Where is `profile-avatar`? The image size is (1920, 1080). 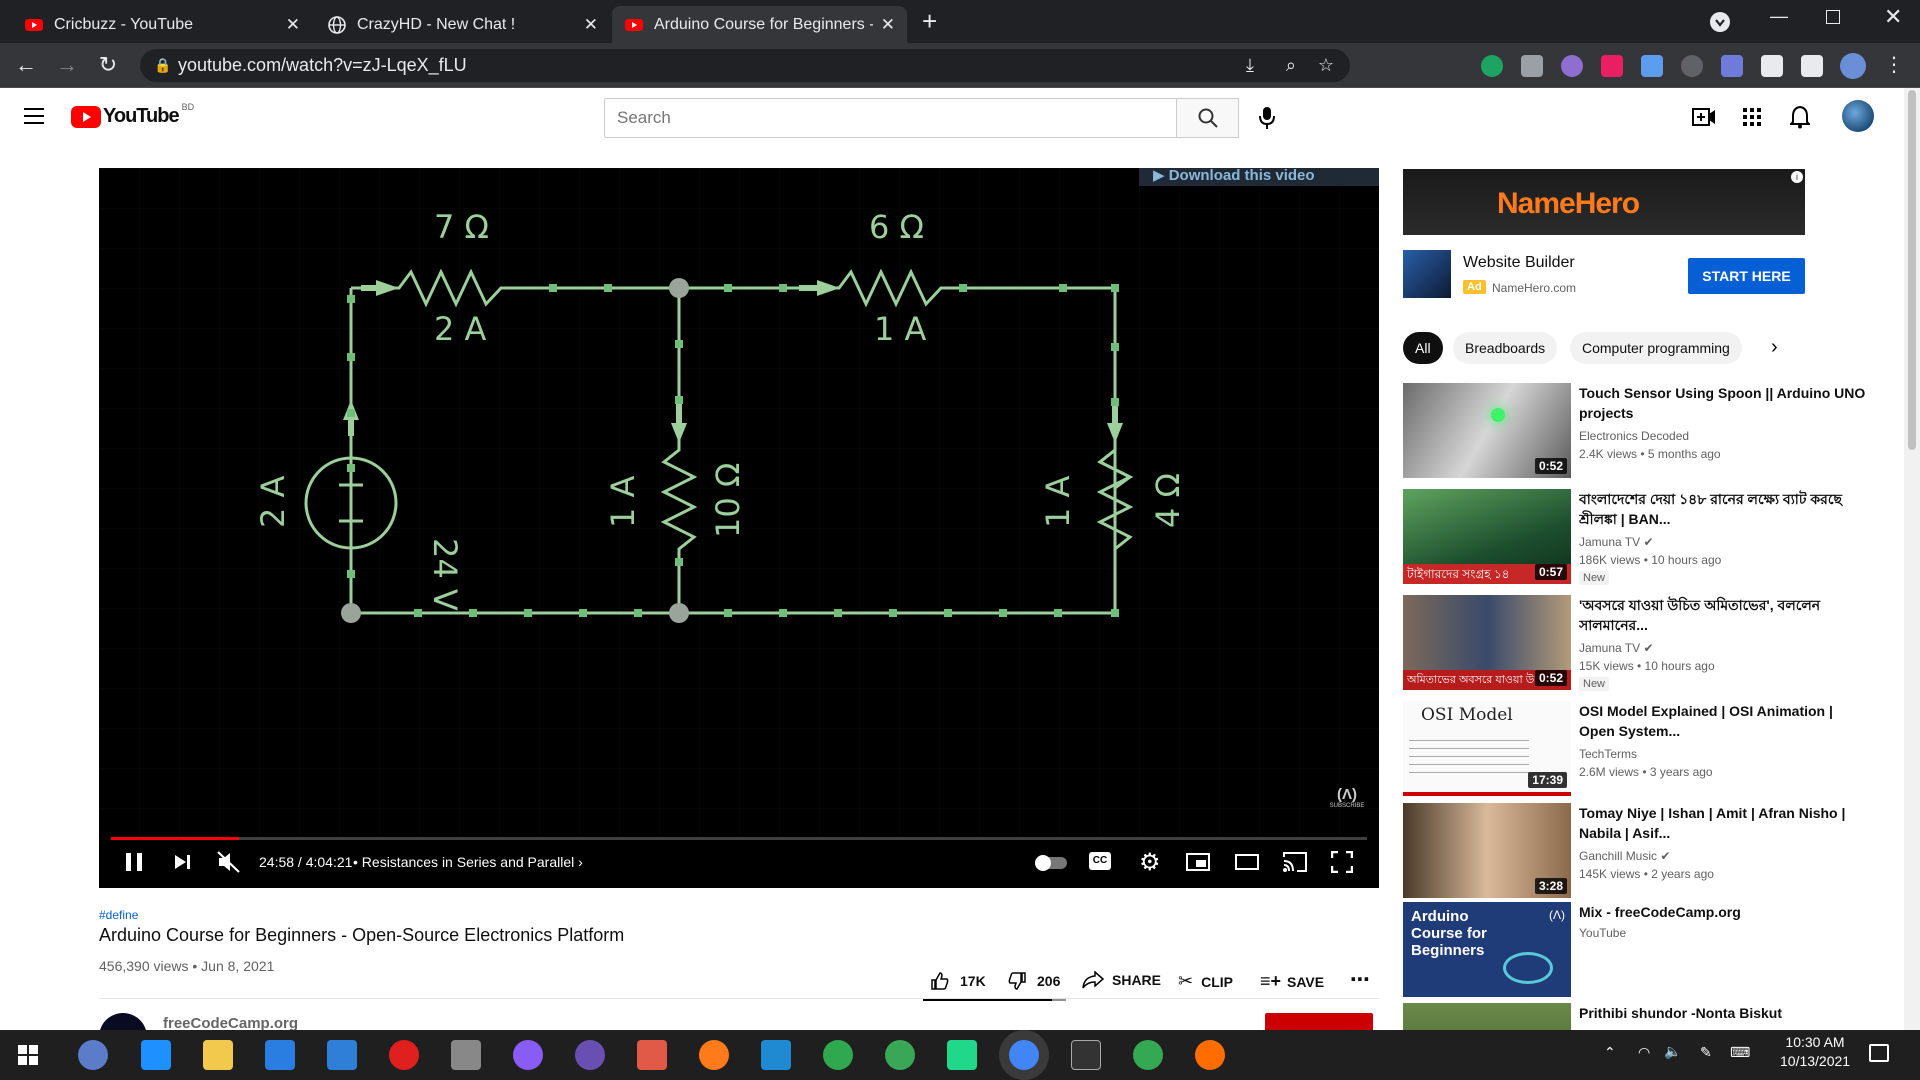 profile-avatar is located at coordinates (1853, 66).